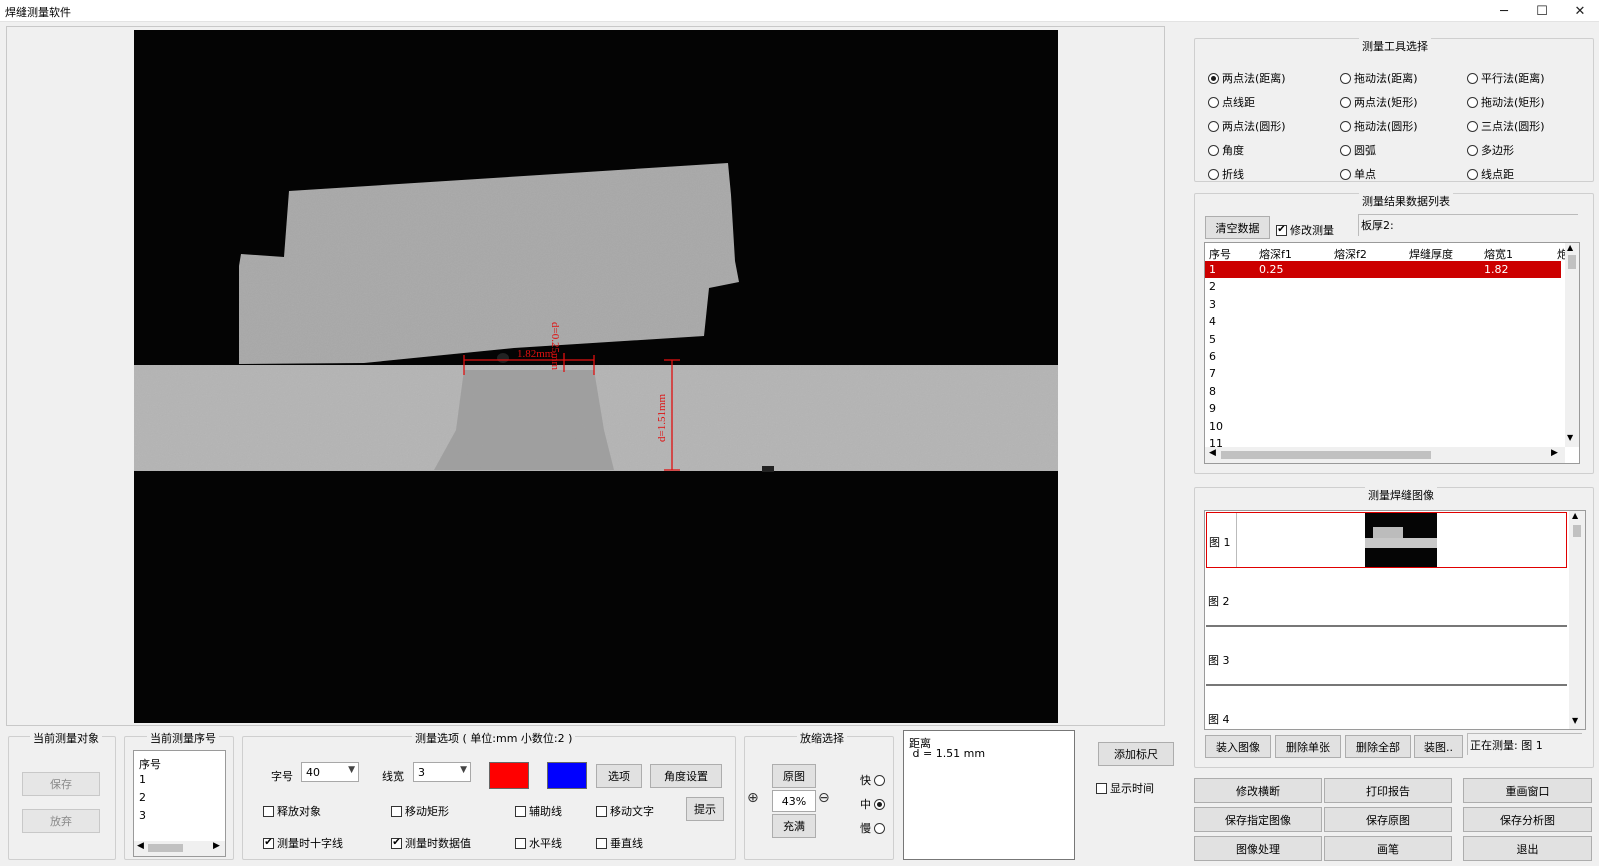 Image resolution: width=1599 pixels, height=866 pixels. What do you see at coordinates (872, 804) in the screenshot?
I see `speed-option: 中` at bounding box center [872, 804].